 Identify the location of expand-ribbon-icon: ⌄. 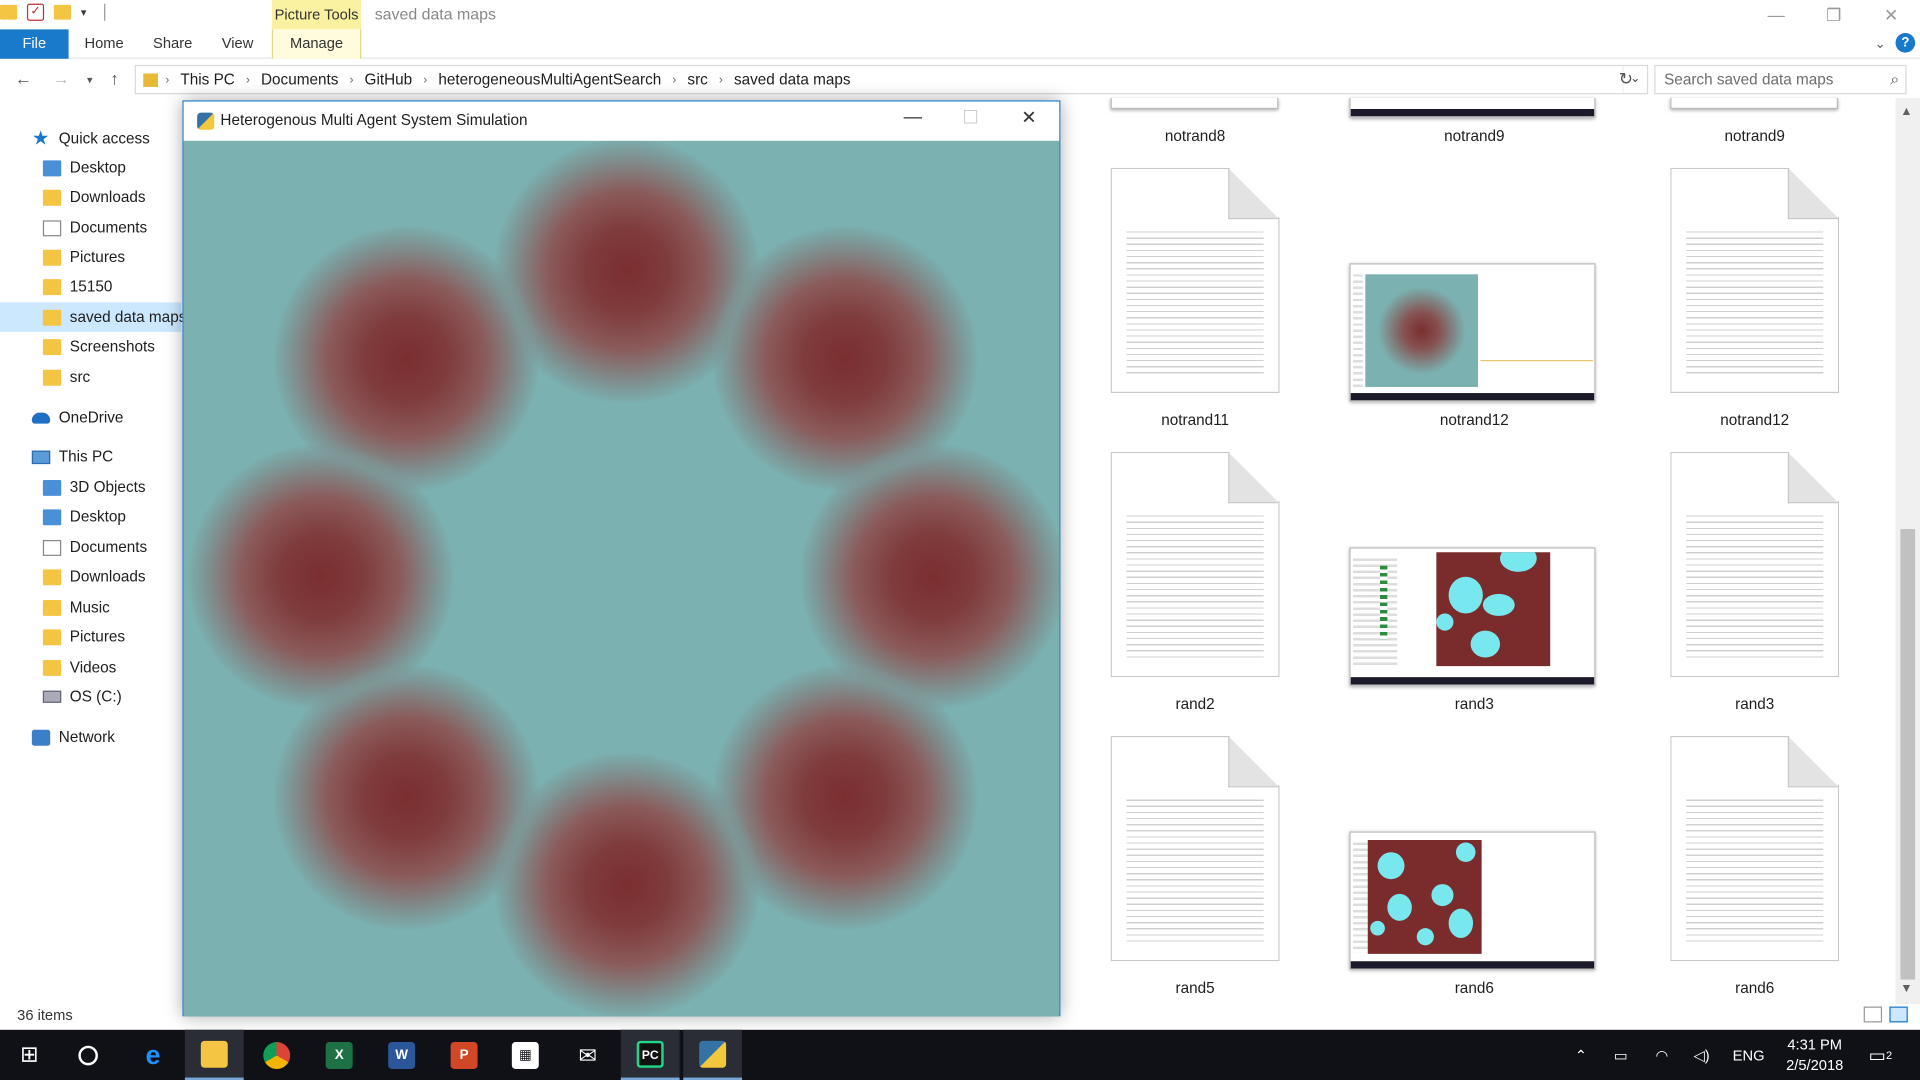
(1879, 43).